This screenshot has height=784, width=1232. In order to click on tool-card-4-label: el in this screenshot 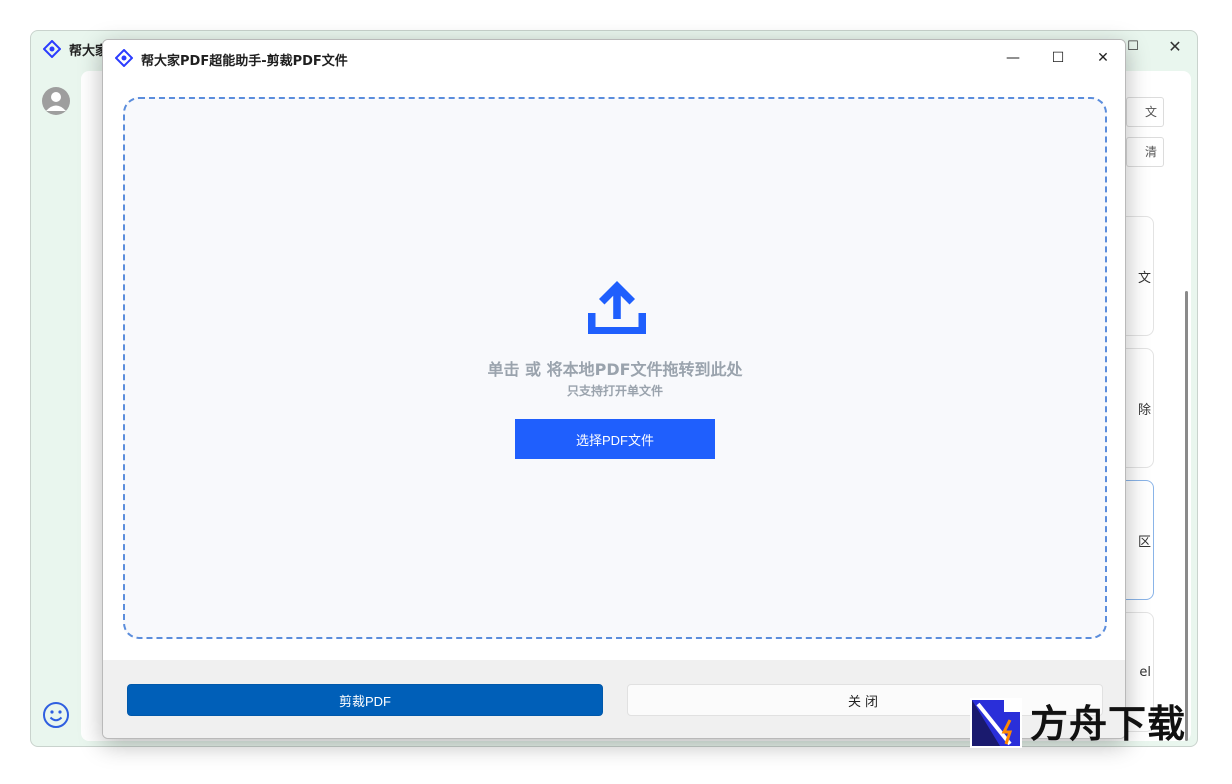, I will do `click(1145, 672)`.